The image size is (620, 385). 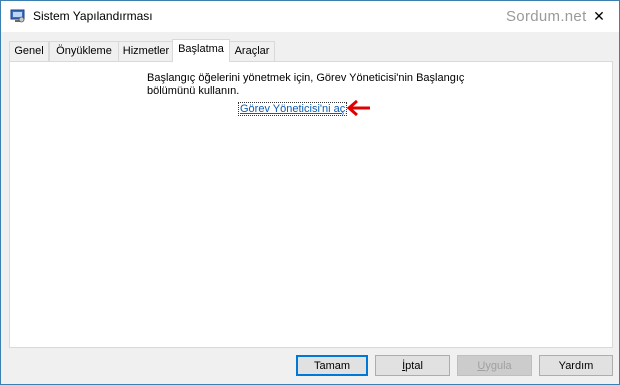 What do you see at coordinates (599, 16) in the screenshot?
I see `close-button: ✕` at bounding box center [599, 16].